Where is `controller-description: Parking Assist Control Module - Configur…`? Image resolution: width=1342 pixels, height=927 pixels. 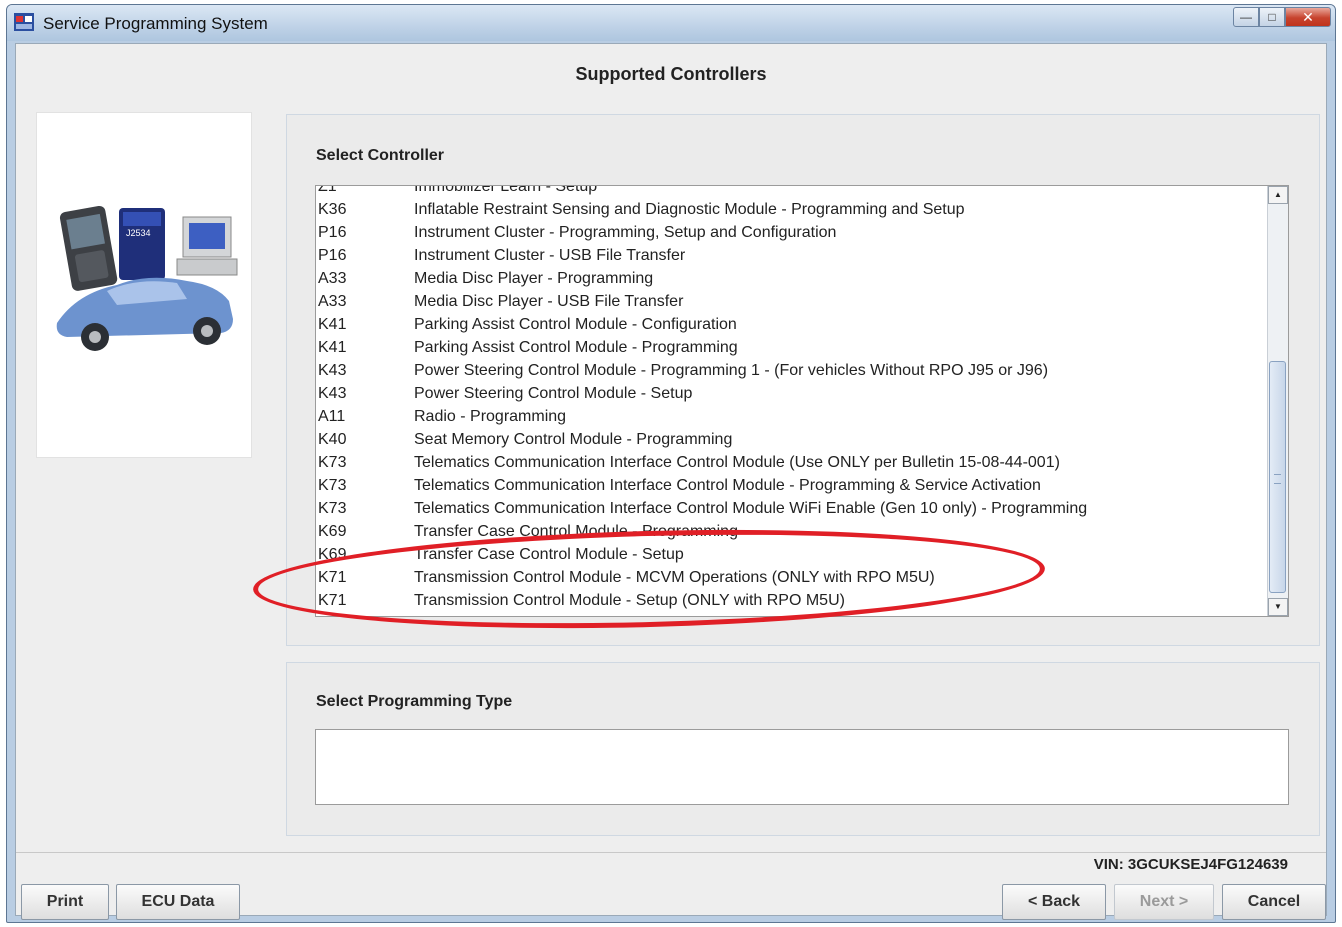 controller-description: Parking Assist Control Module - Configur… is located at coordinates (575, 324).